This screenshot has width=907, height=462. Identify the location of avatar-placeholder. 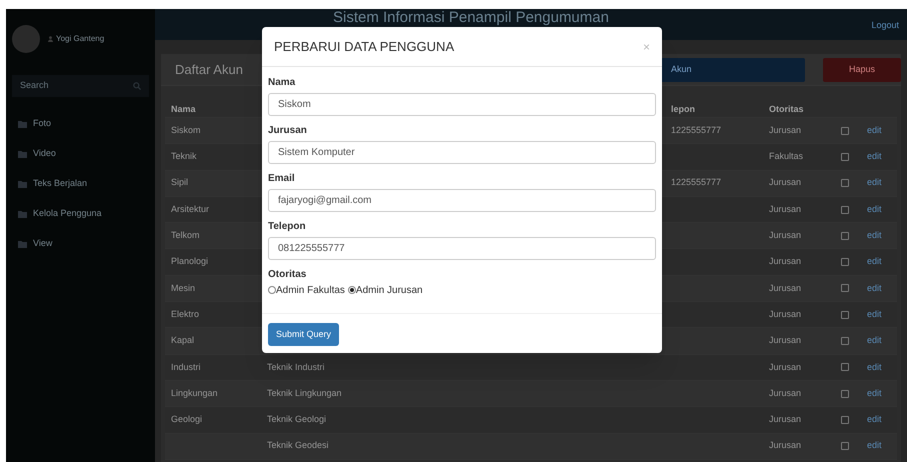
(26, 39).